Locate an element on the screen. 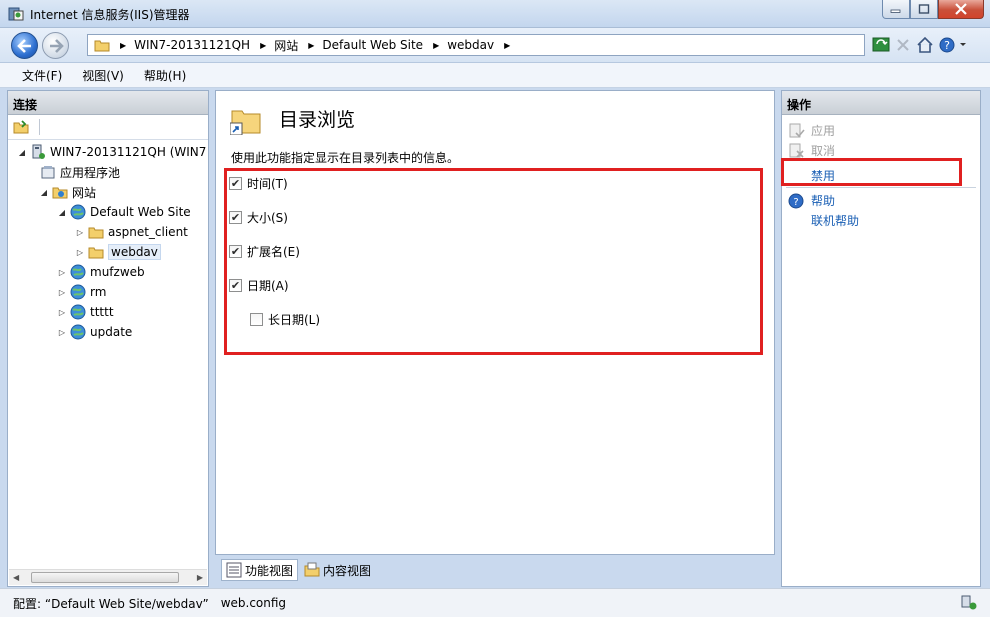  scroll-right-icon: ▶ is located at coordinates (200, 577).